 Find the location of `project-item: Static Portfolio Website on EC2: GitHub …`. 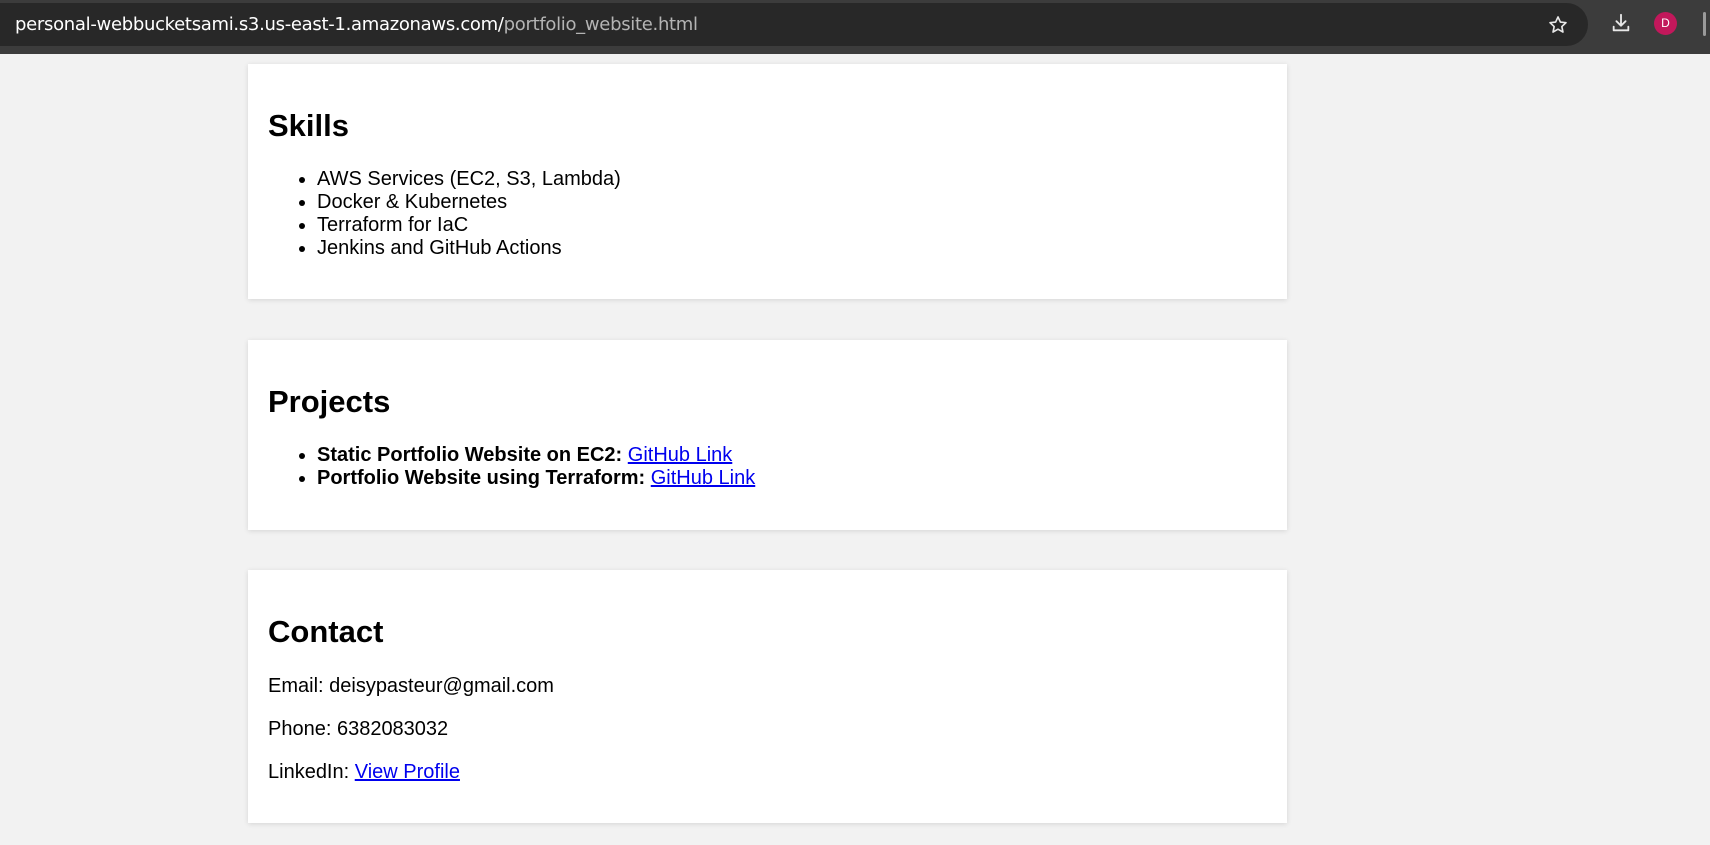

project-item: Static Portfolio Website on EC2: GitHub … is located at coordinates (536, 455).